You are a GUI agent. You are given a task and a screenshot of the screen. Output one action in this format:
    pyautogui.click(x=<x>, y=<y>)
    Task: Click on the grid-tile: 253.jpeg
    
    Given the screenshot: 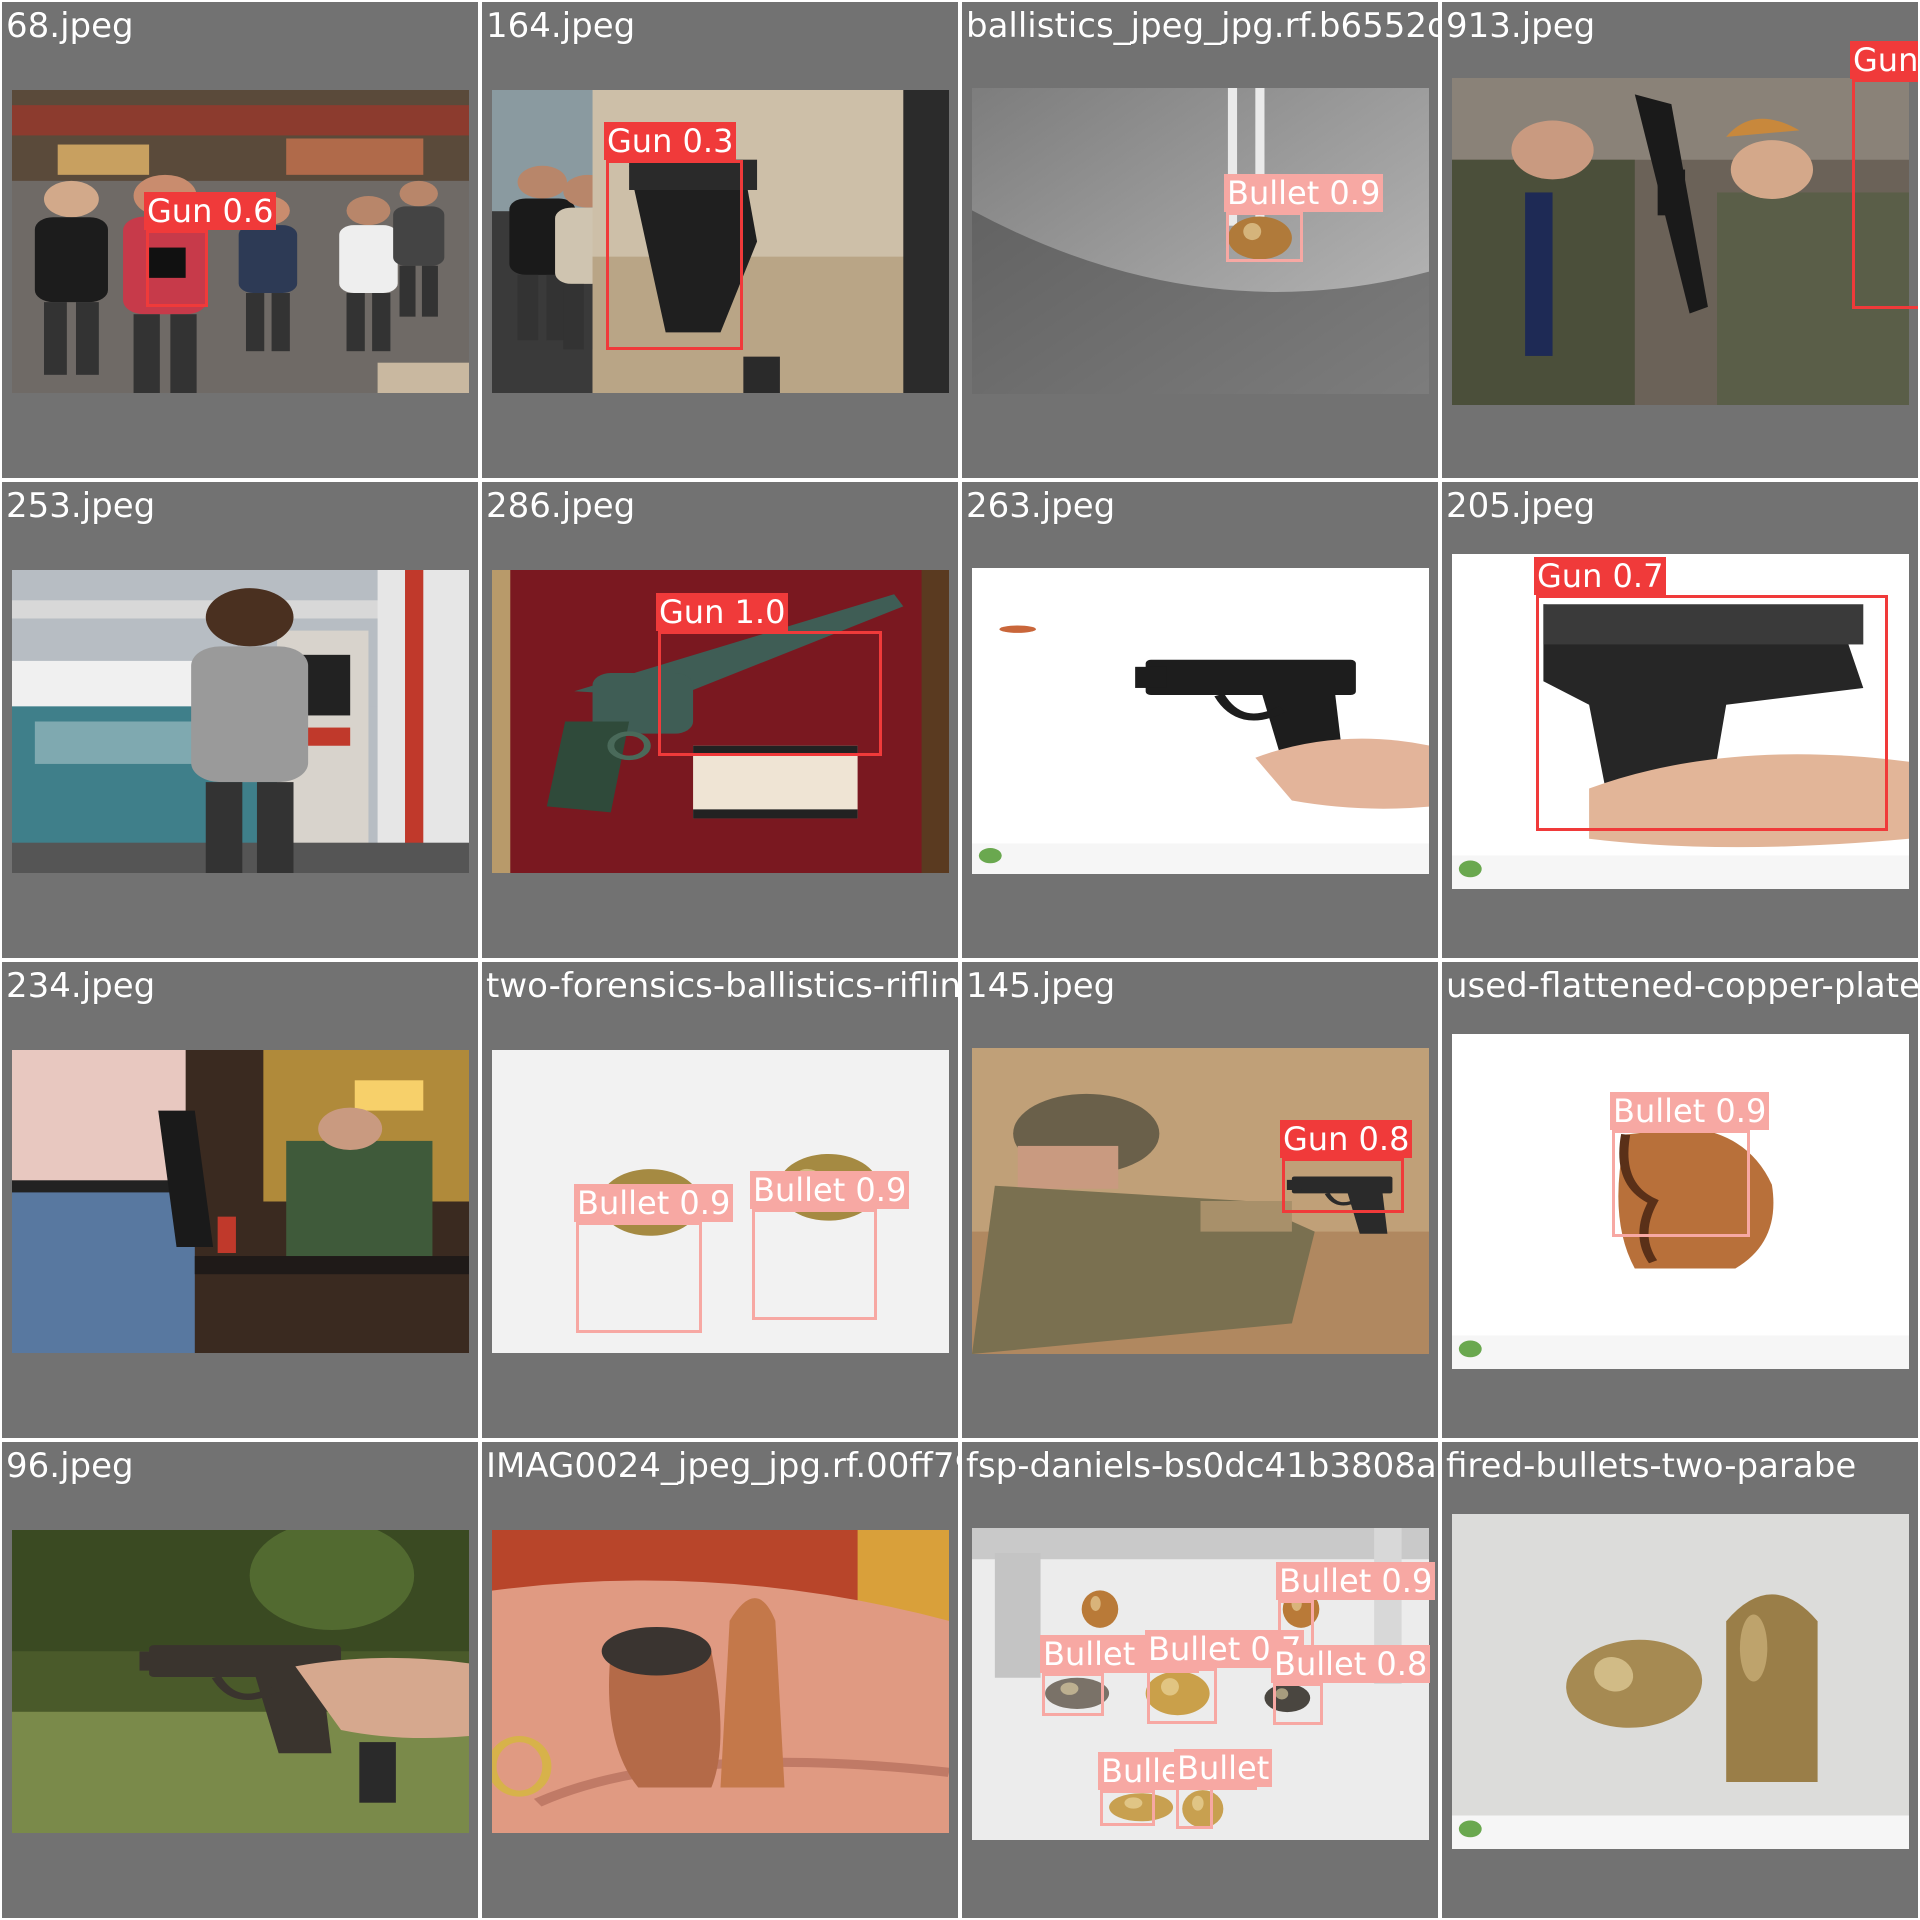 What is the action you would take?
    pyautogui.click(x=240, y=720)
    